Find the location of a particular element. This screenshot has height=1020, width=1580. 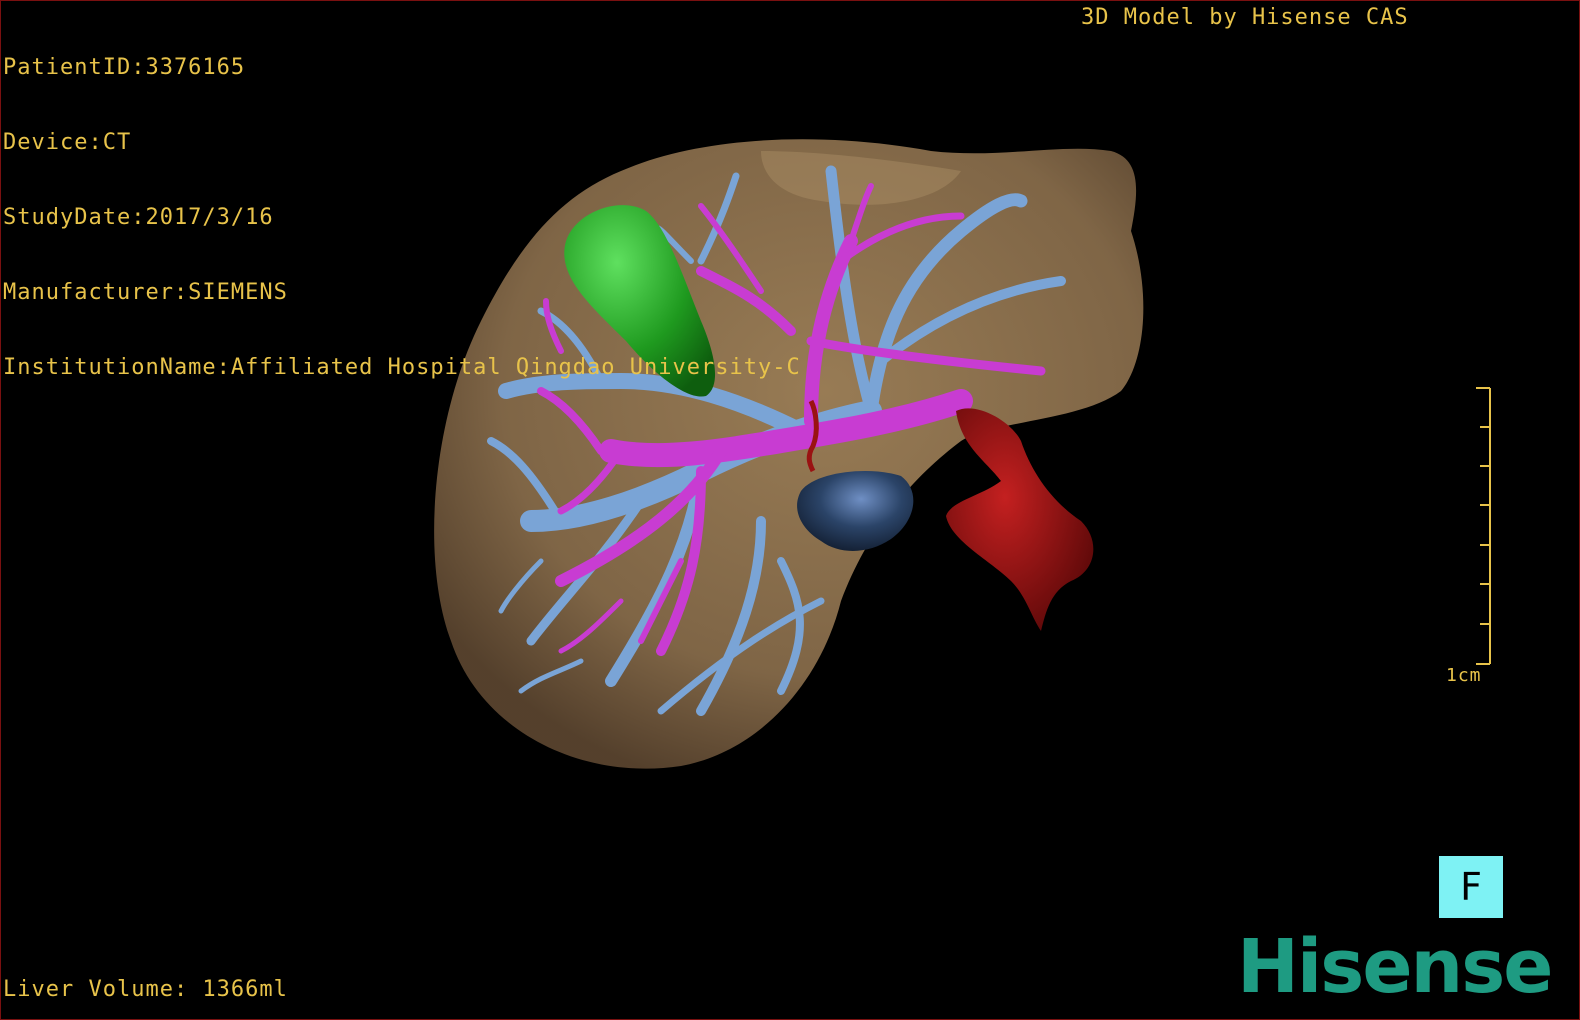

device: Device:CT is located at coordinates (67, 142).